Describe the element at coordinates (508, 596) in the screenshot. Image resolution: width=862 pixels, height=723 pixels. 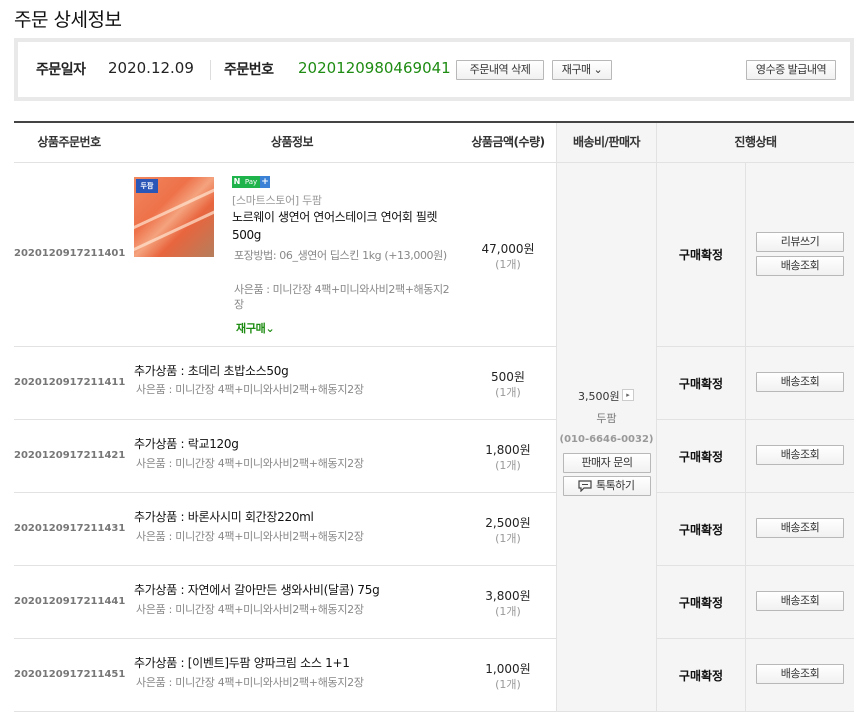
I see `product-price: 3,800원` at that location.